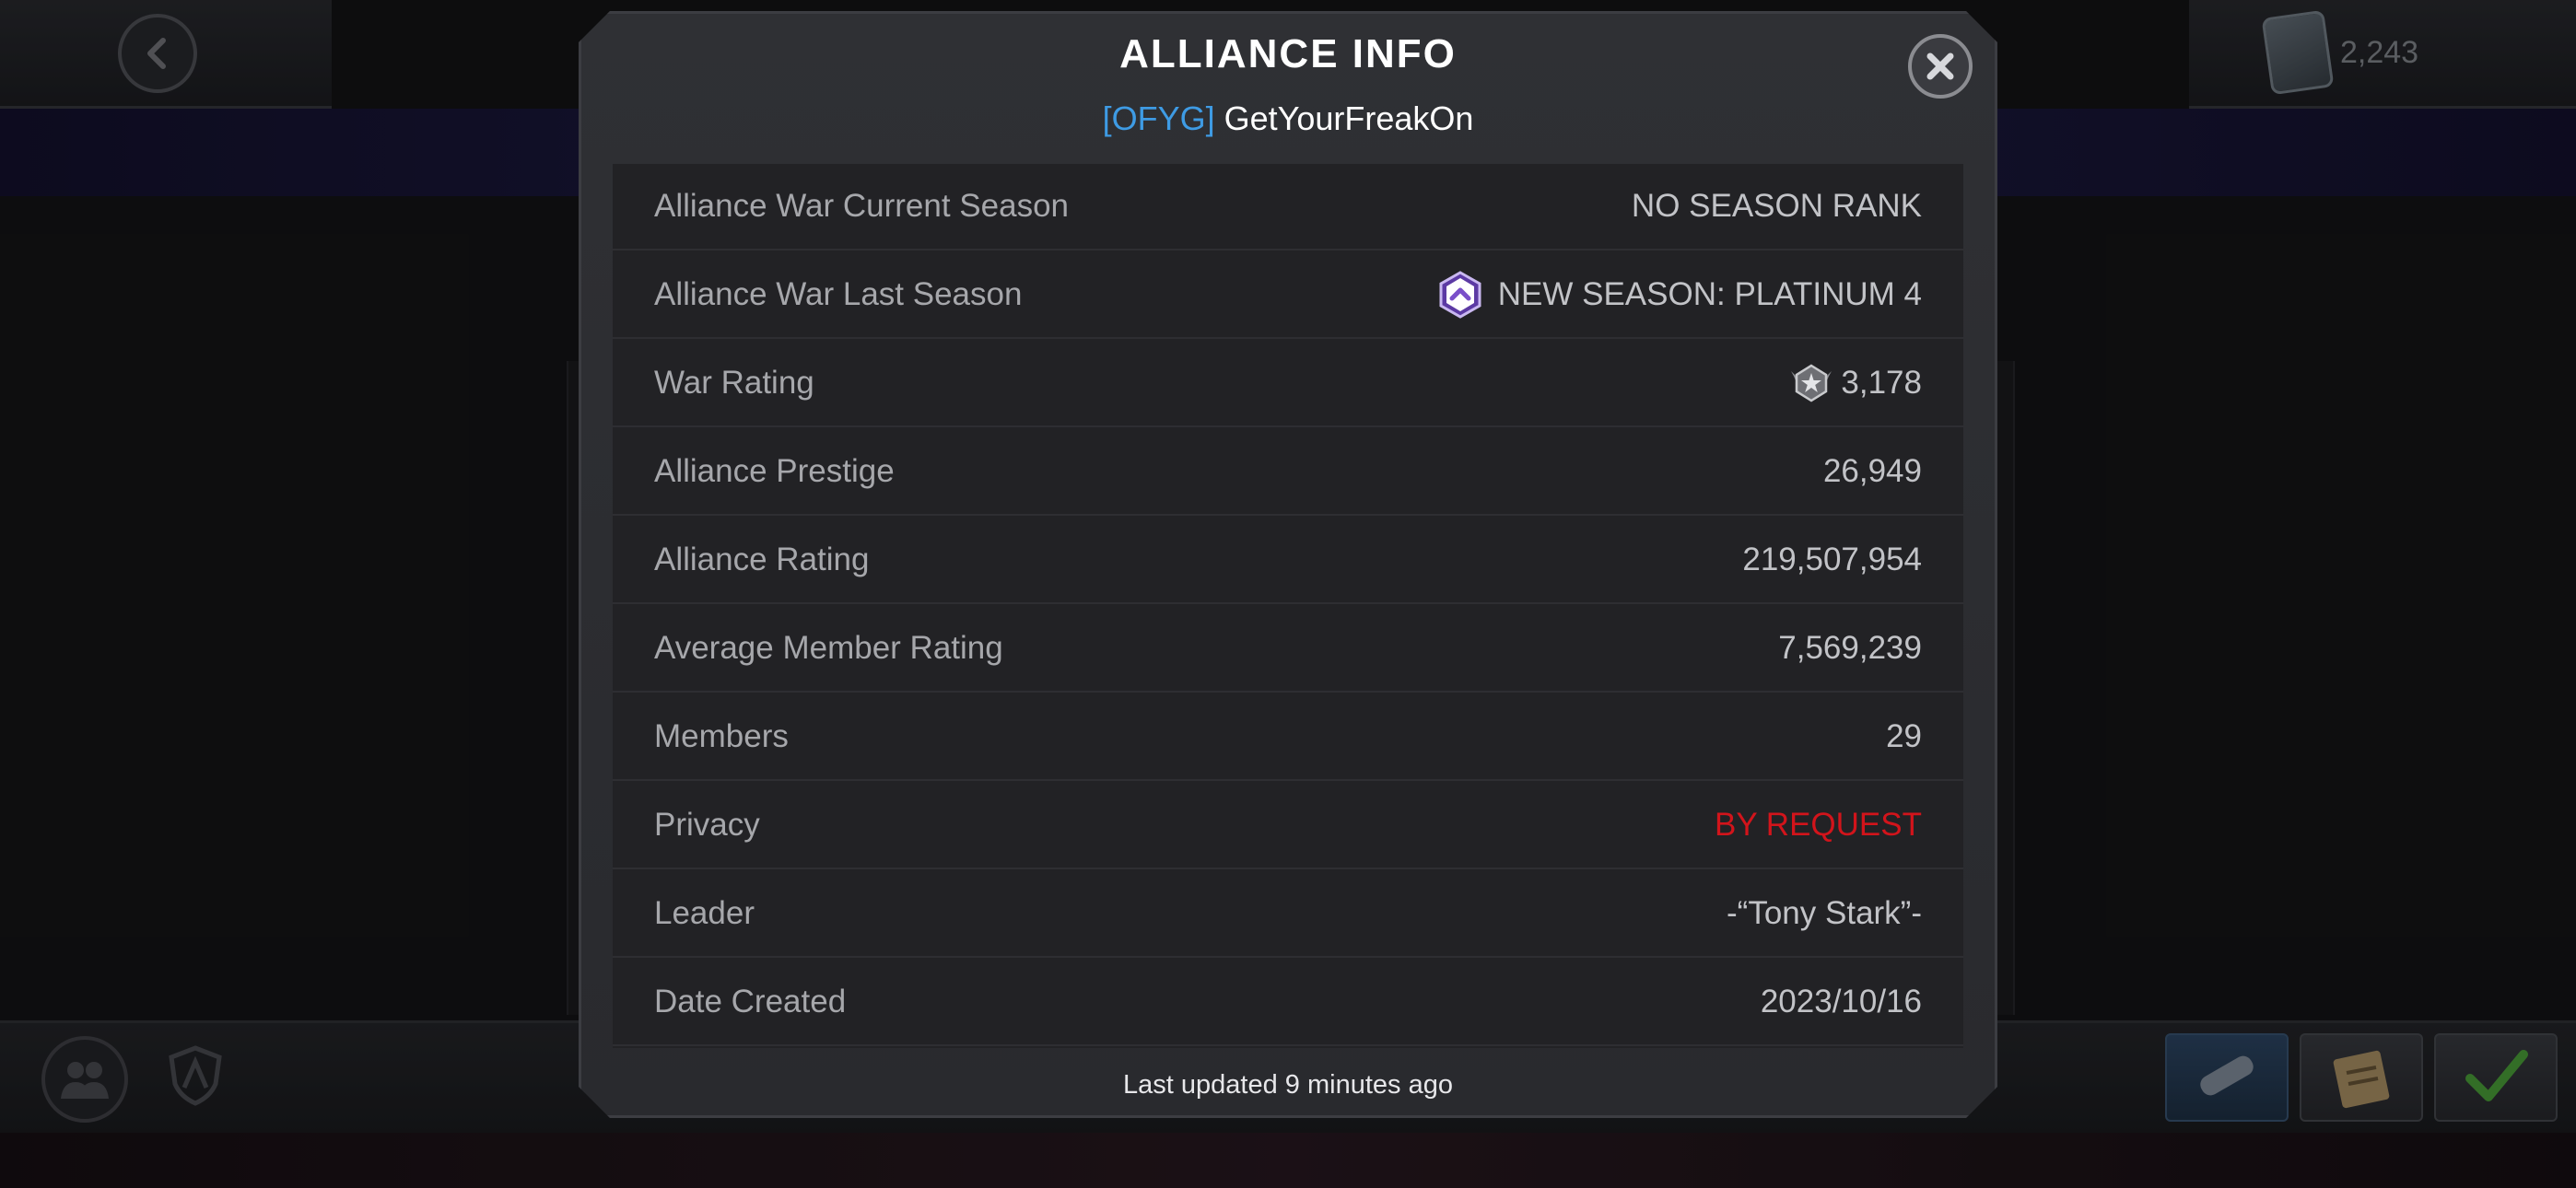 This screenshot has width=2576, height=1188. What do you see at coordinates (750, 1001) in the screenshot?
I see `row-label: Date Created` at bounding box center [750, 1001].